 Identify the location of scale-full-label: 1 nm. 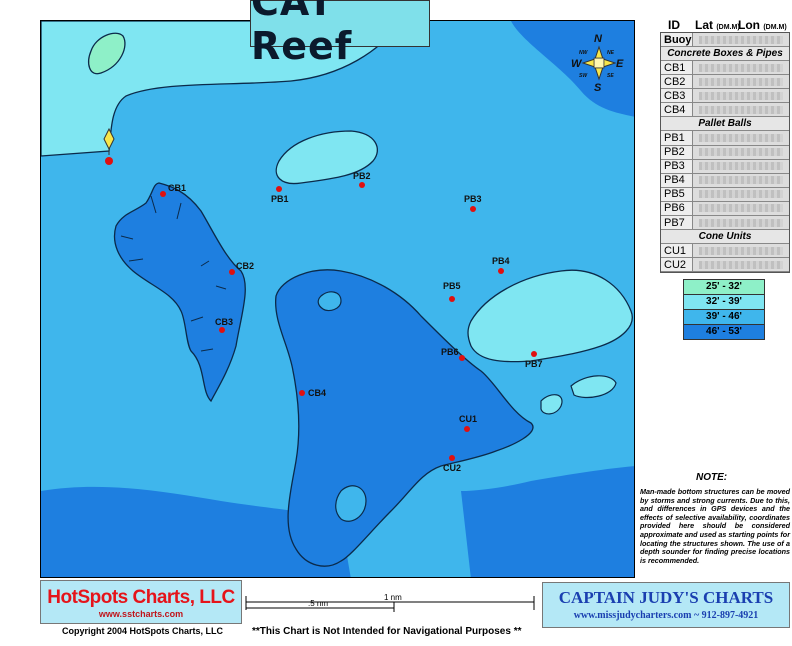
(393, 597).